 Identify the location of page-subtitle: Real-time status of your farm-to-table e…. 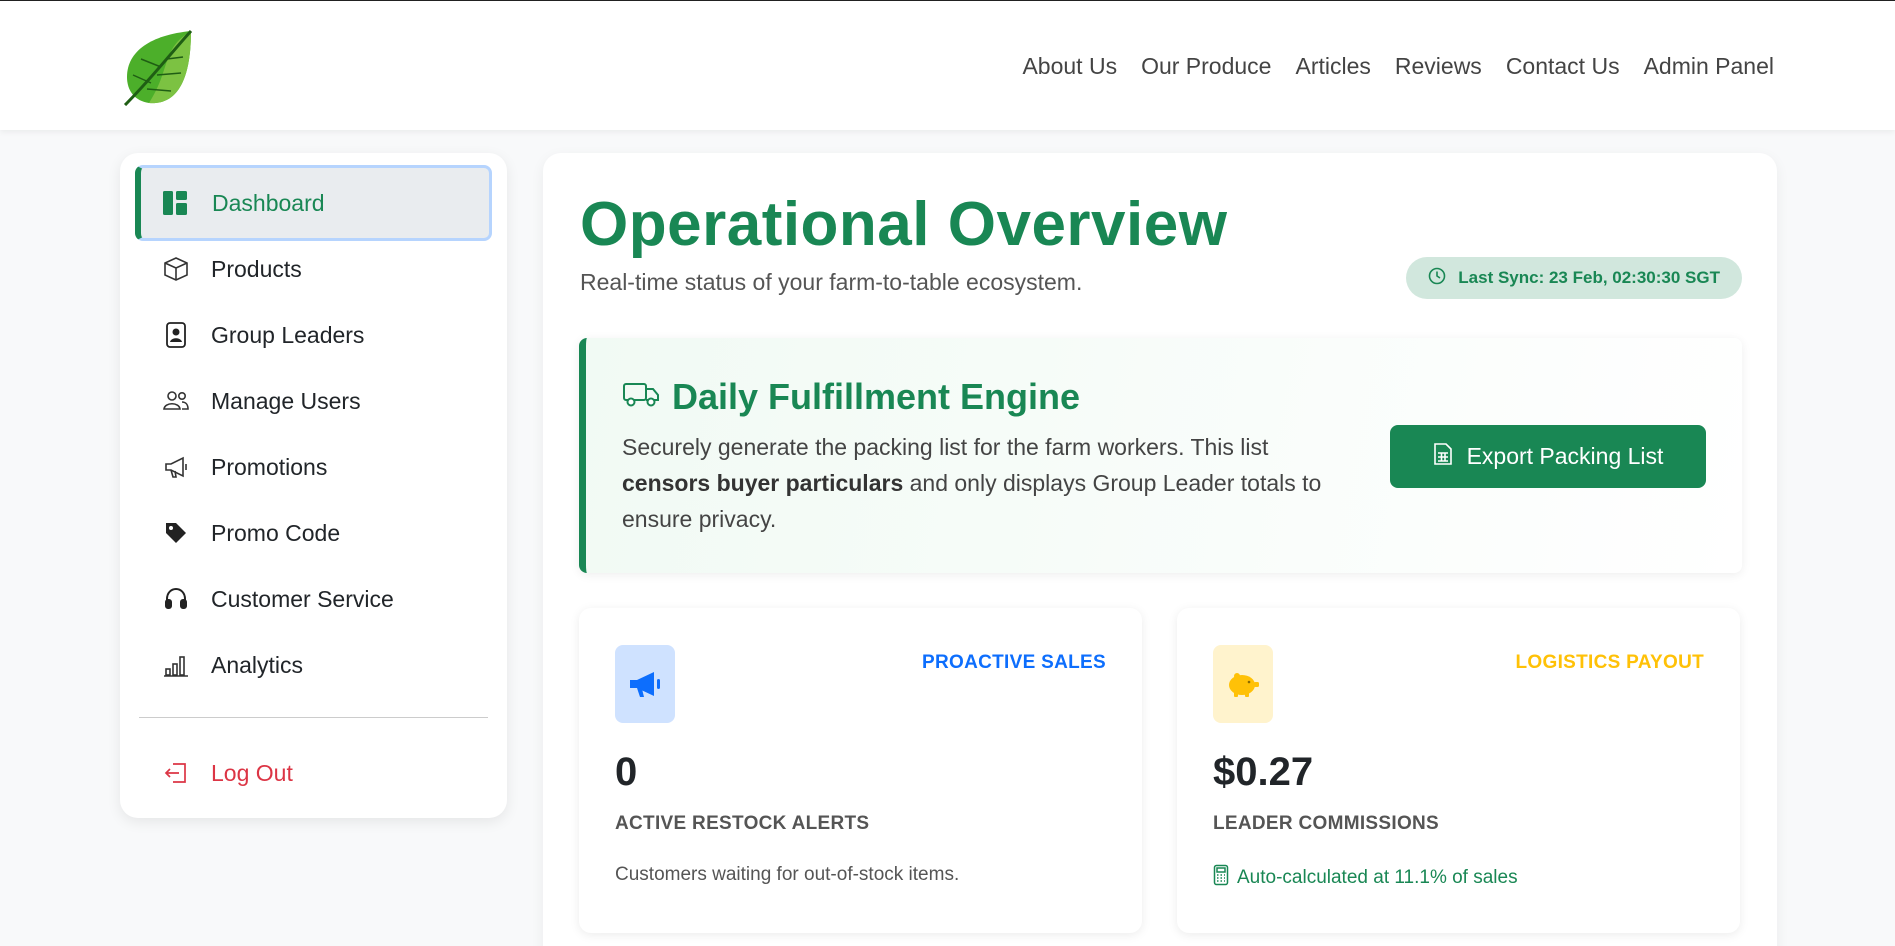
(831, 282).